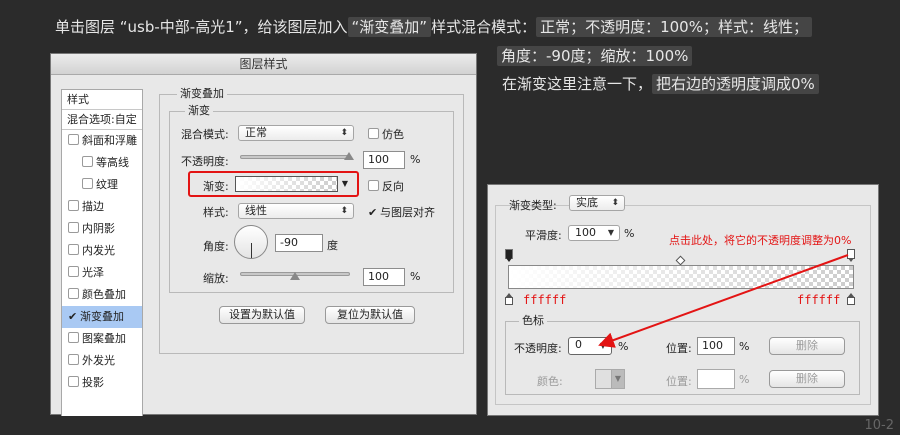 Image resolution: width=900 pixels, height=435 pixels. I want to click on annotation-arrow, so click(723, 301).